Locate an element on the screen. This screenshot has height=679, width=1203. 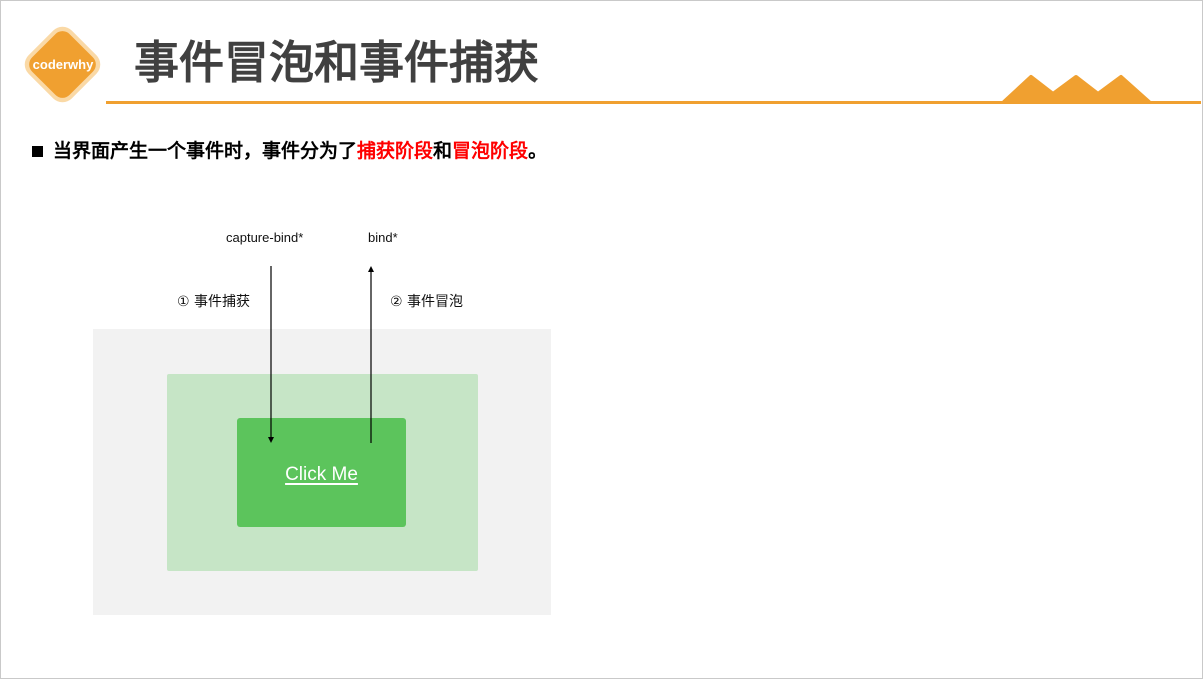
bullet-part: 和 is located at coordinates (443, 151).